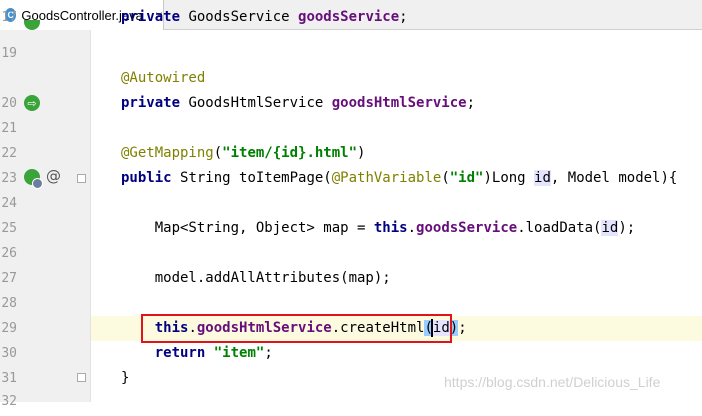 Image resolution: width=702 pixels, height=416 pixels. What do you see at coordinates (412, 228) in the screenshot?
I see `code-token: .` at bounding box center [412, 228].